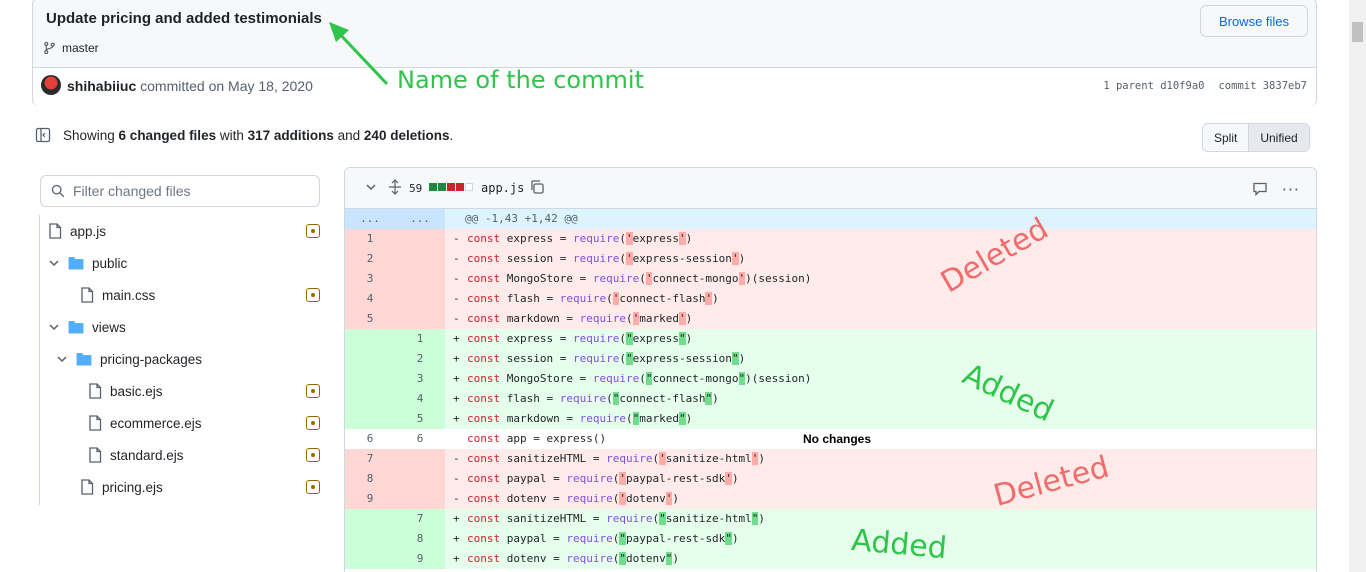  I want to click on old-line-number: 3, so click(370, 279).